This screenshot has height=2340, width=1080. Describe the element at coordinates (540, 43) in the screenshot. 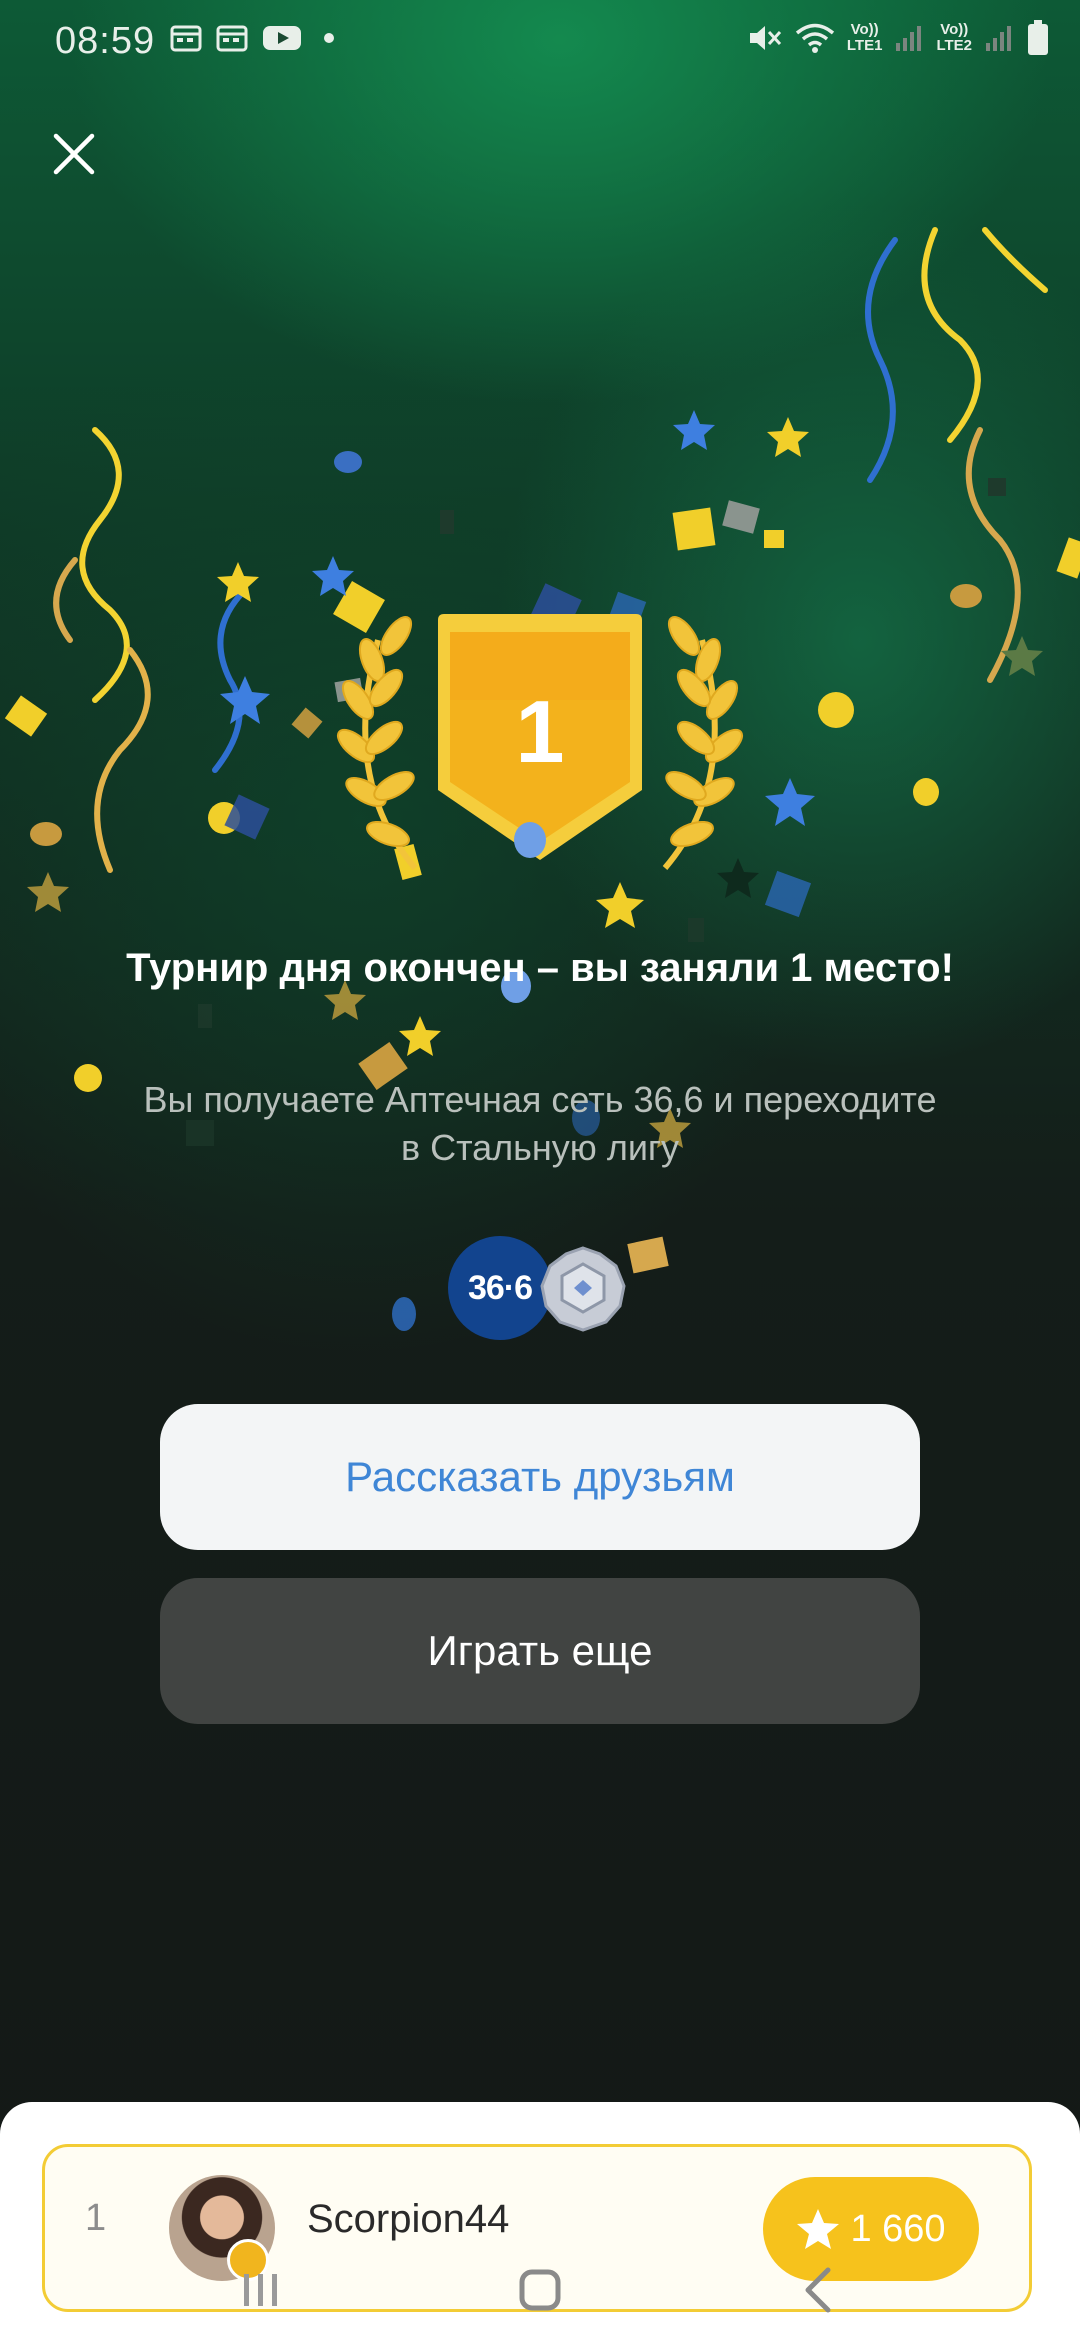

I see `status-bar: 08:59 Vo)) LTE1 Vo)) LTE2` at that location.